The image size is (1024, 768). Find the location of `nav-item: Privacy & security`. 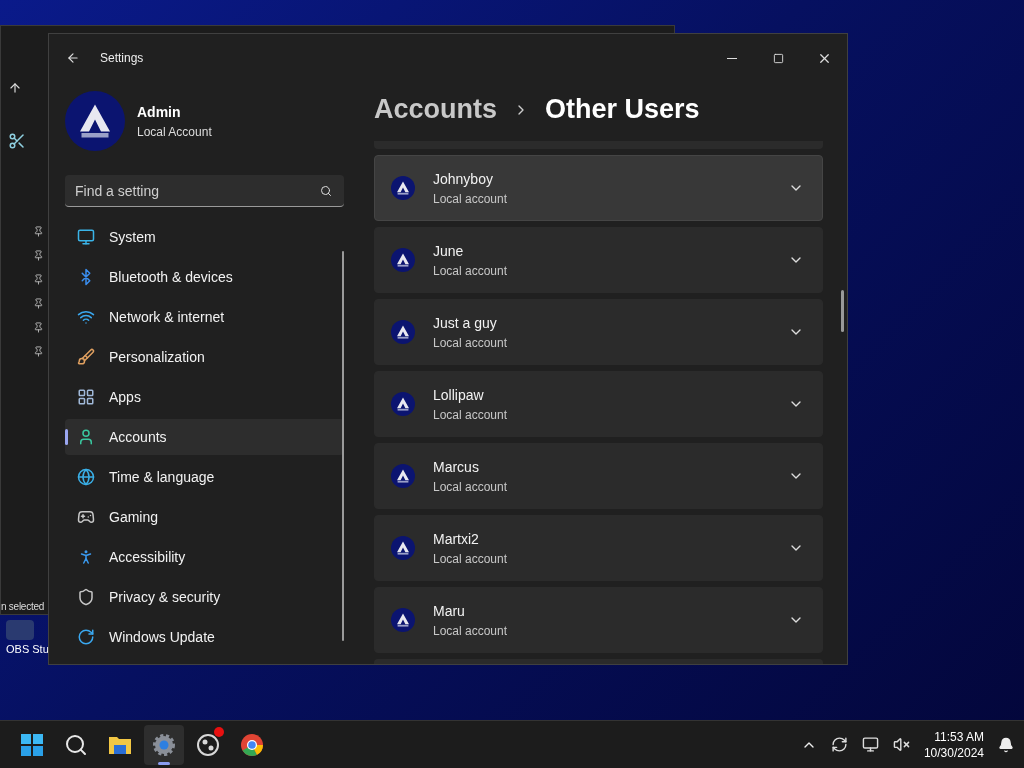

nav-item: Privacy & security is located at coordinates (204, 597).